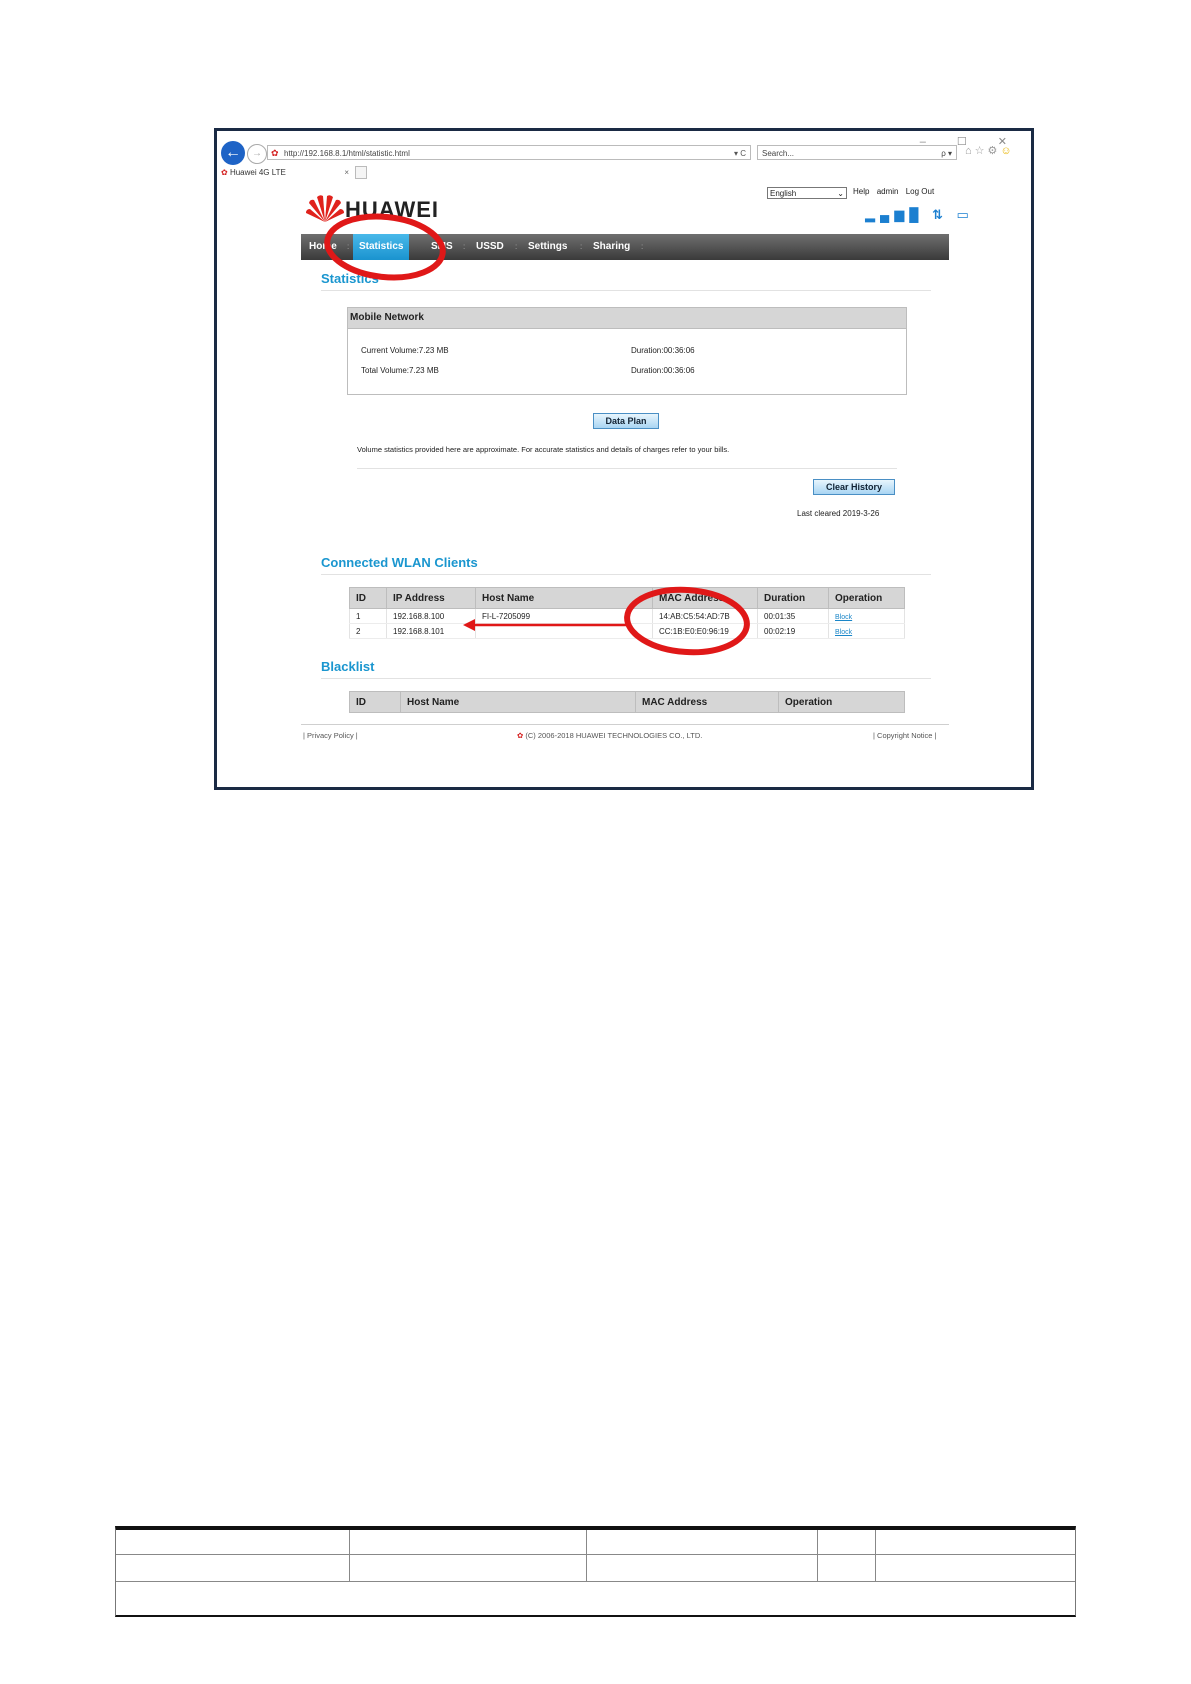 This screenshot has width=1191, height=1684. I want to click on statistics-highlight-ellipse, so click(385, 247).